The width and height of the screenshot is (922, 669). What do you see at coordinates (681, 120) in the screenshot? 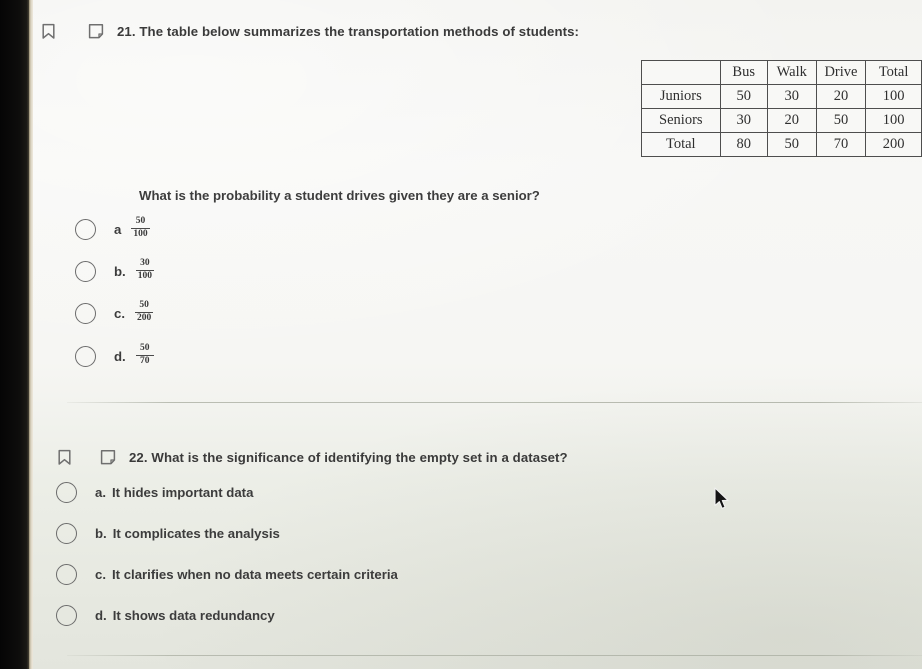
I see `table-rowlabel-seniors: Seniors` at bounding box center [681, 120].